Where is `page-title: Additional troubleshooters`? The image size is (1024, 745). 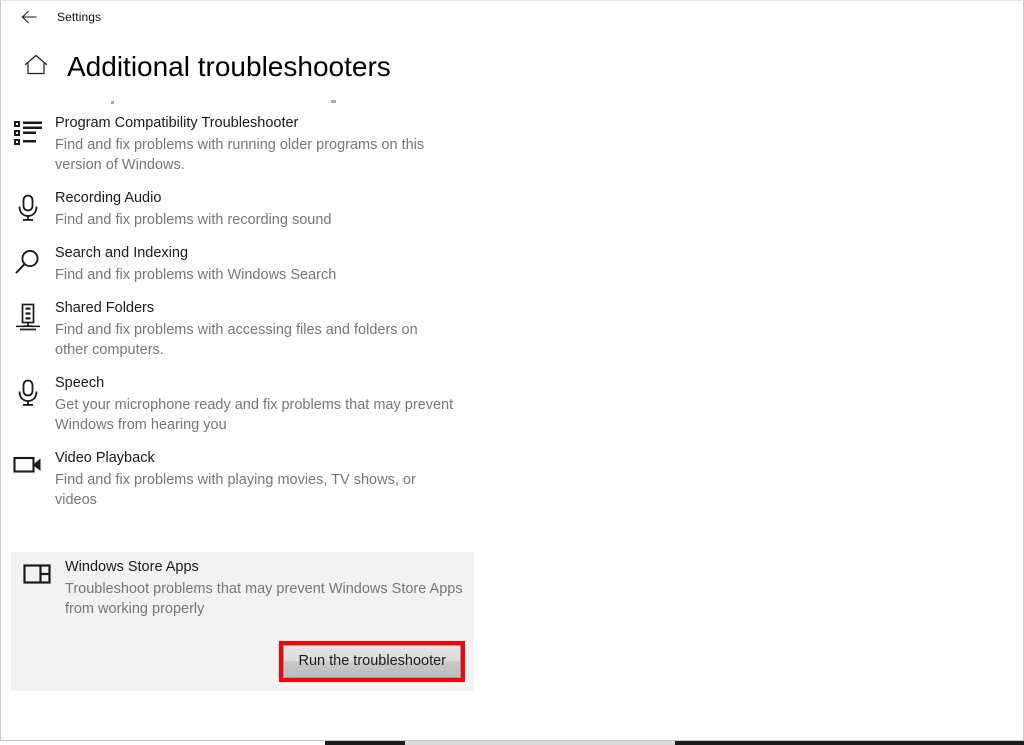
page-title: Additional troubleshooters is located at coordinates (229, 66).